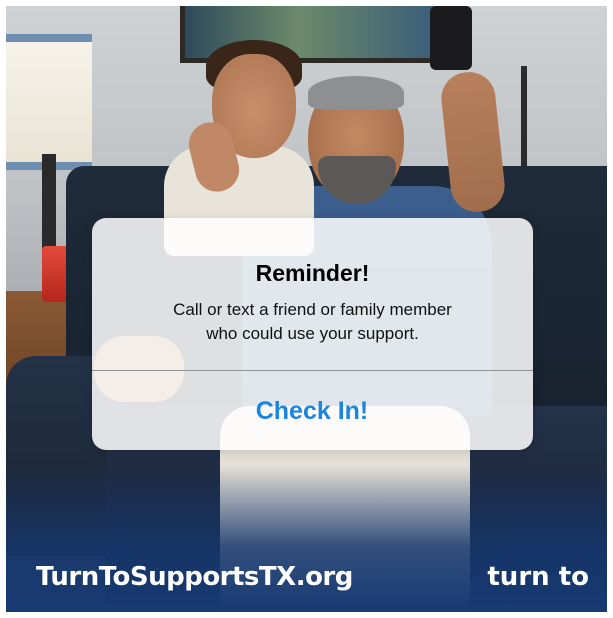  I want to click on notification-message-line-2: who could use your support., so click(312, 333).